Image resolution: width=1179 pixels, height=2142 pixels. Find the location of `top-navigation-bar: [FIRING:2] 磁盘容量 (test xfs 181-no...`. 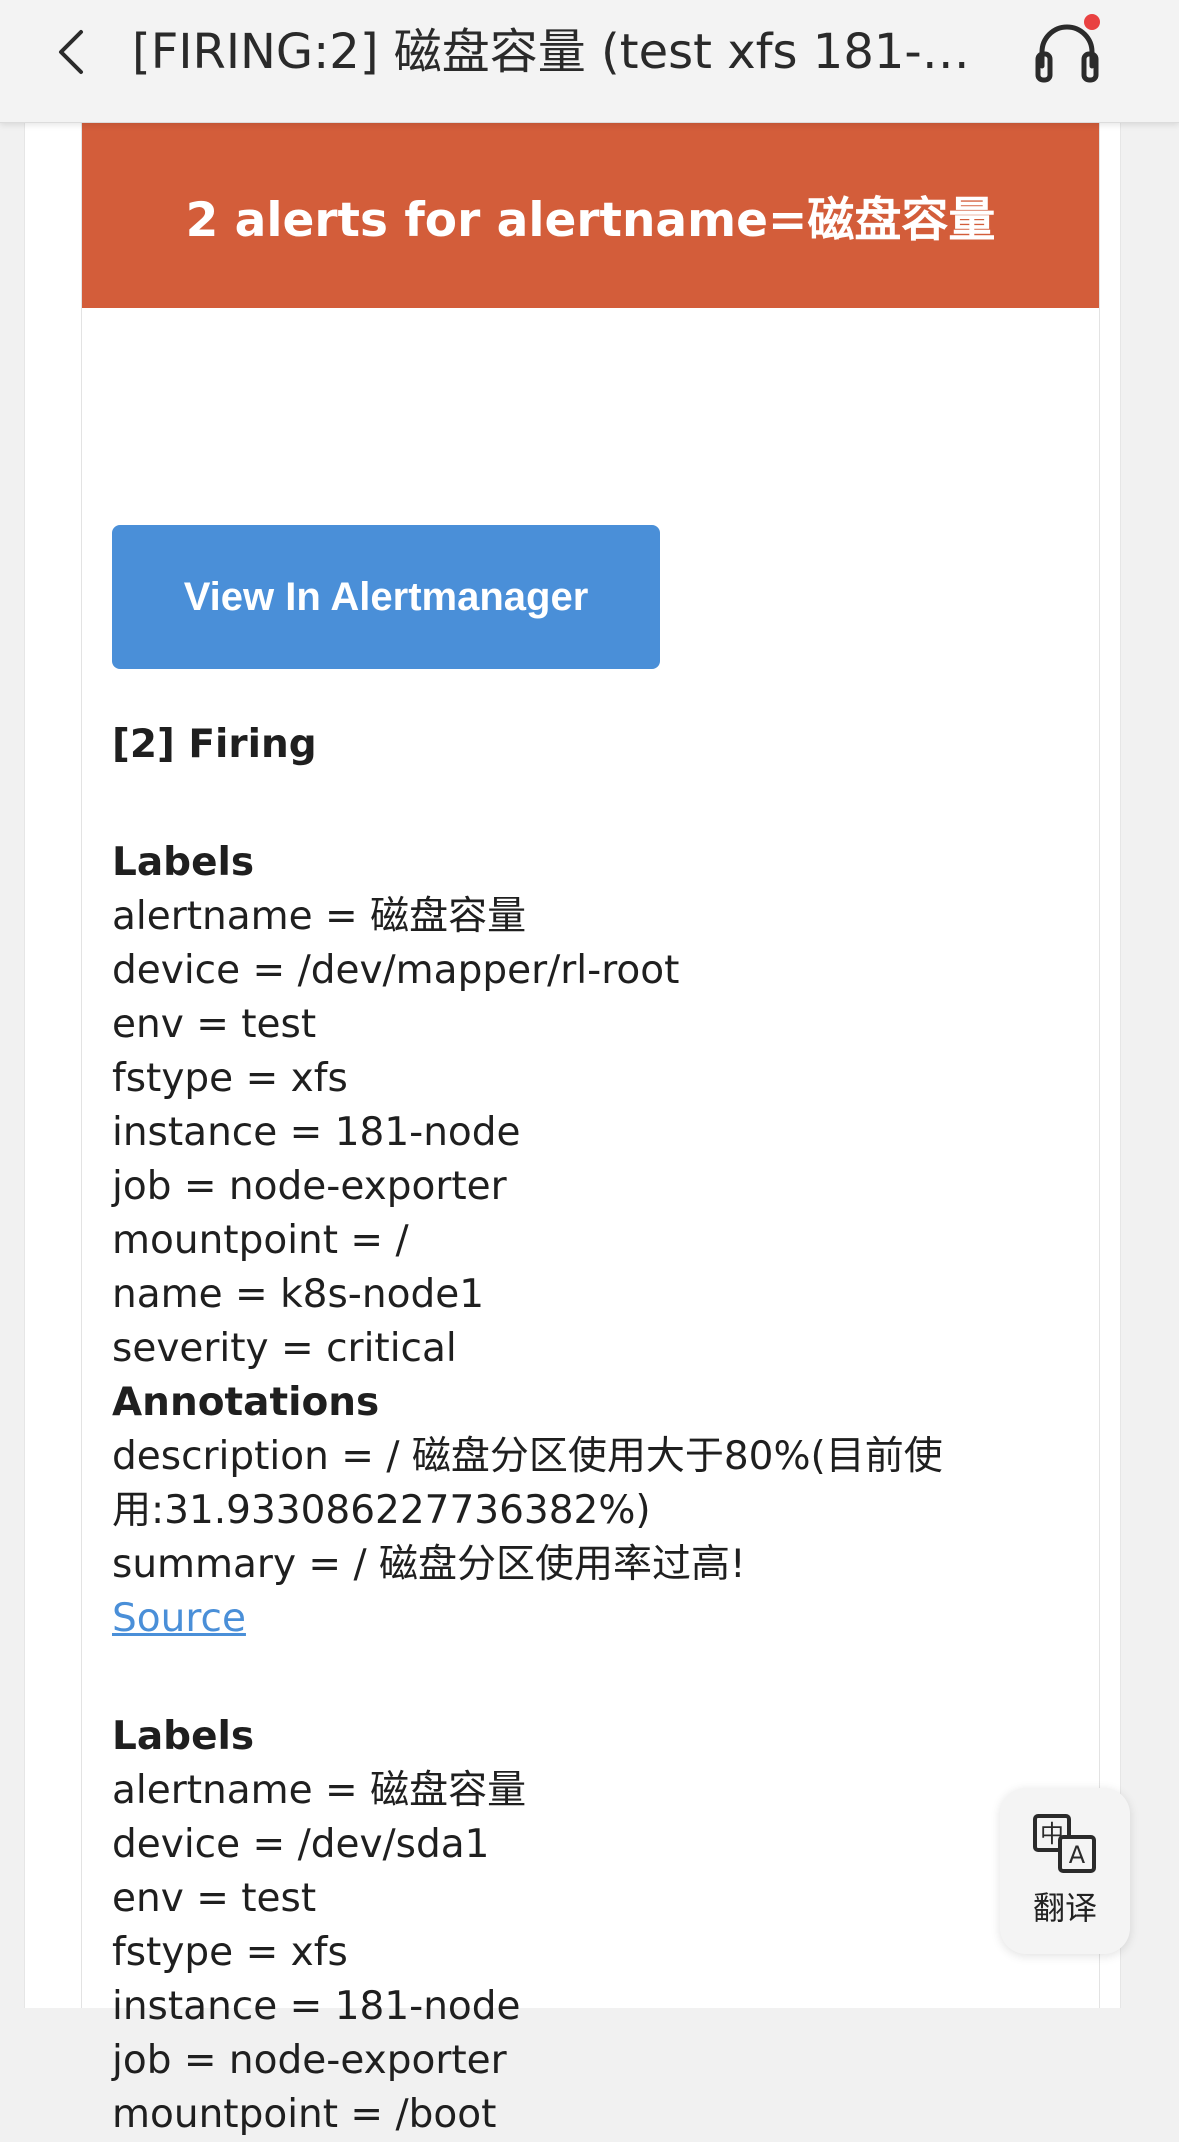

top-navigation-bar: [FIRING:2] 磁盘容量 (test xfs 181-no... is located at coordinates (589, 61).